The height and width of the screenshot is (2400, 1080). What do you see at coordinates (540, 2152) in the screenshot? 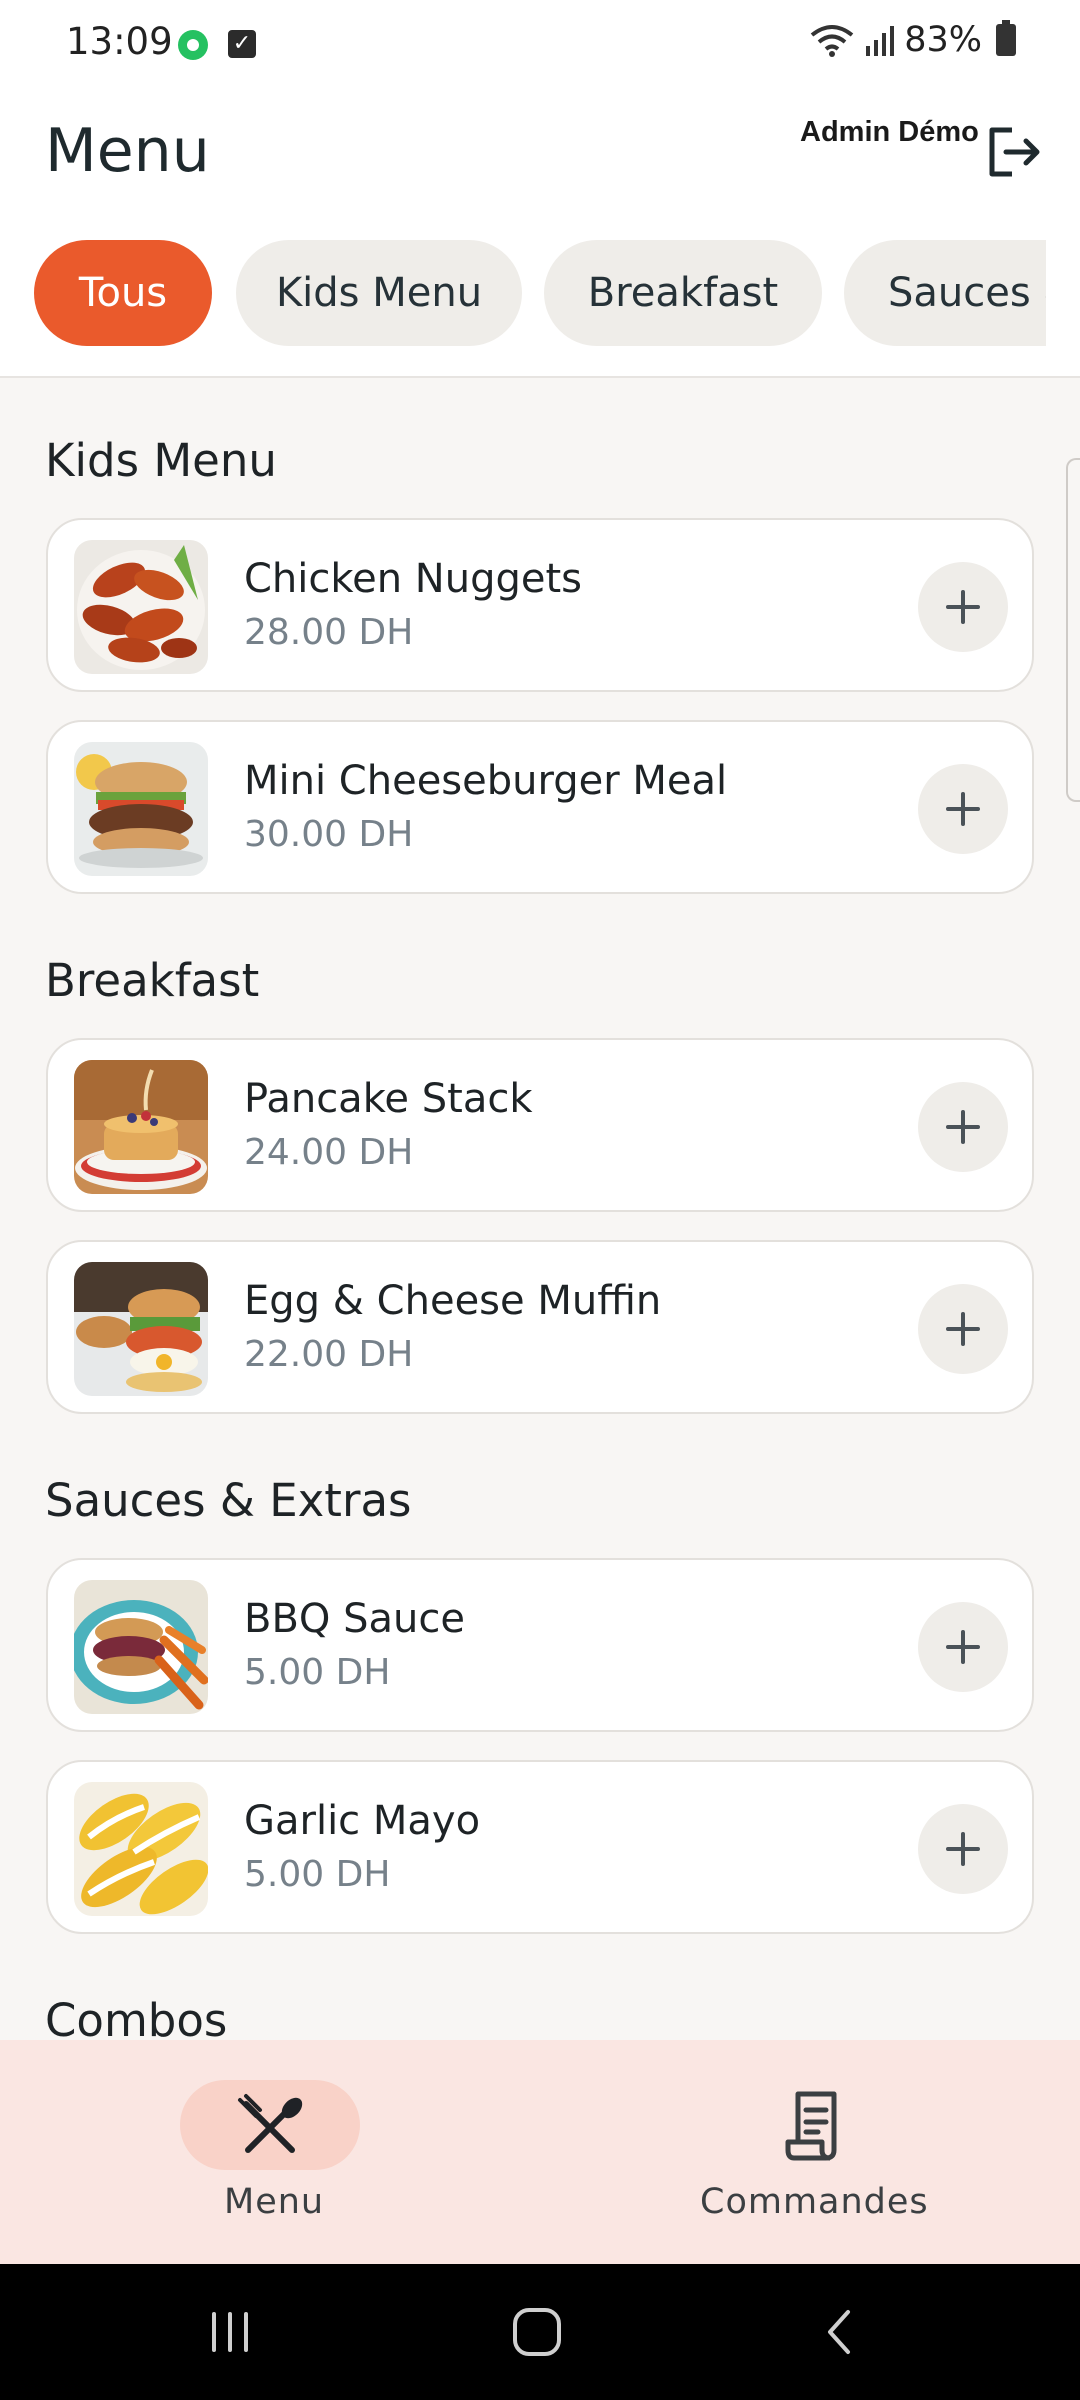
I see `bottom-navigation: Menu Commandes` at bounding box center [540, 2152].